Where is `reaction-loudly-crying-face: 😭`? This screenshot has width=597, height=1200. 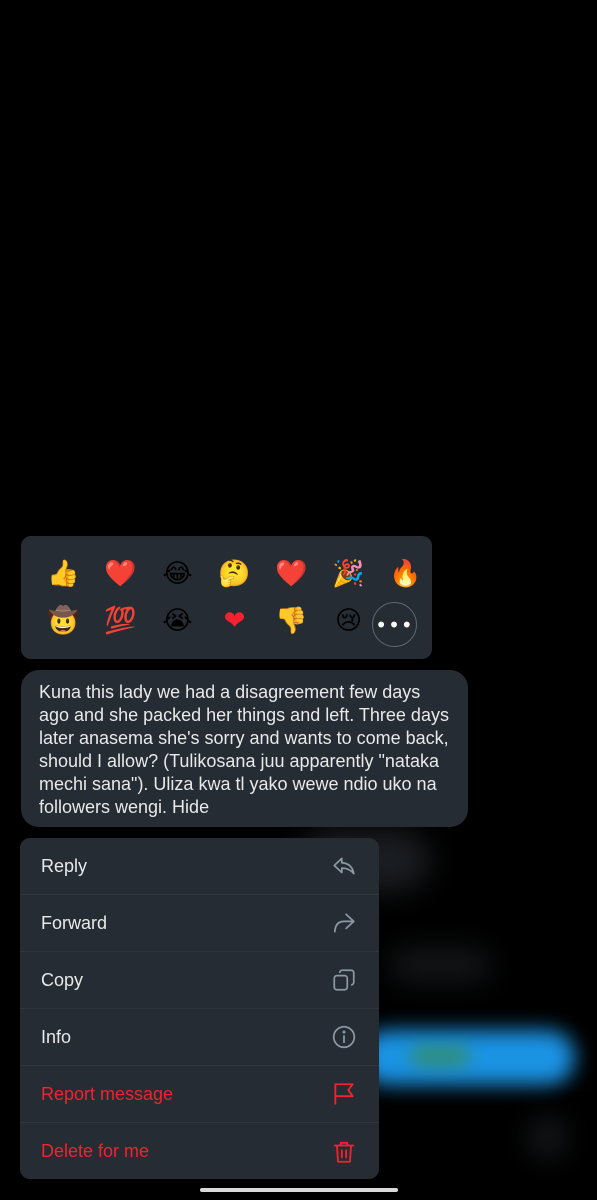
reaction-loudly-crying-face: 😭 is located at coordinates (177, 620).